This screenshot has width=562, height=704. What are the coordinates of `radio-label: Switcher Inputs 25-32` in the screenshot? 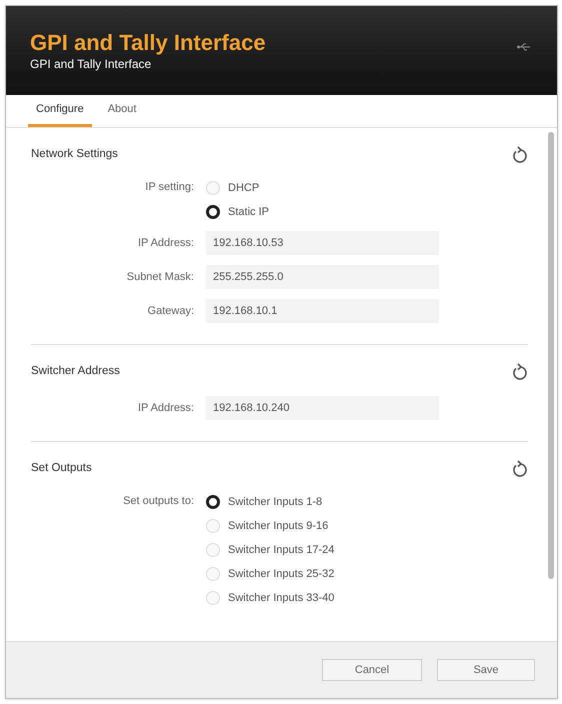 It's located at (281, 574).